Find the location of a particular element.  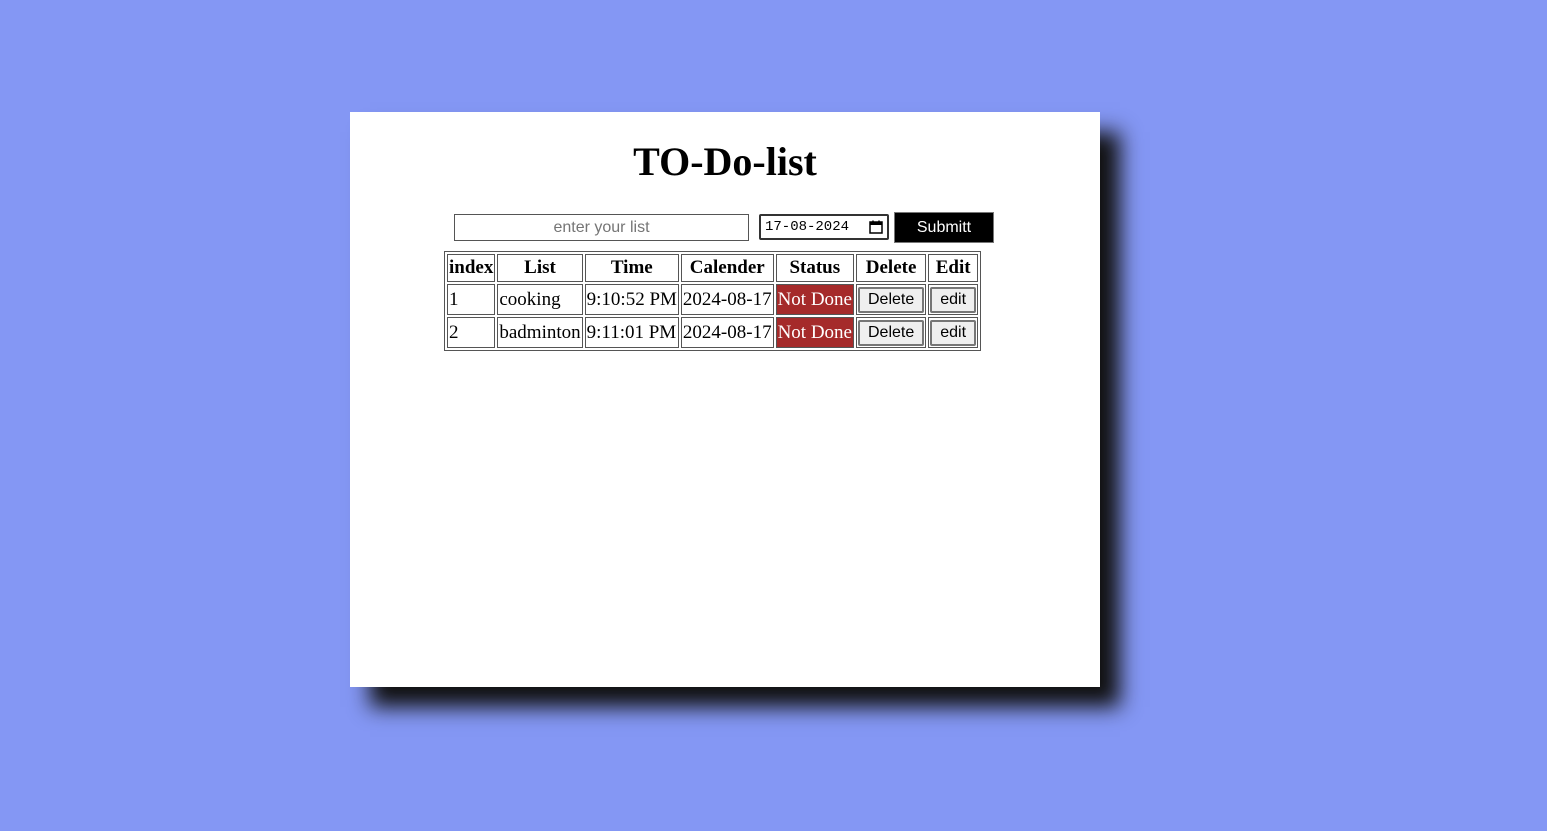

date-field: 17-08-2024 is located at coordinates (824, 227).